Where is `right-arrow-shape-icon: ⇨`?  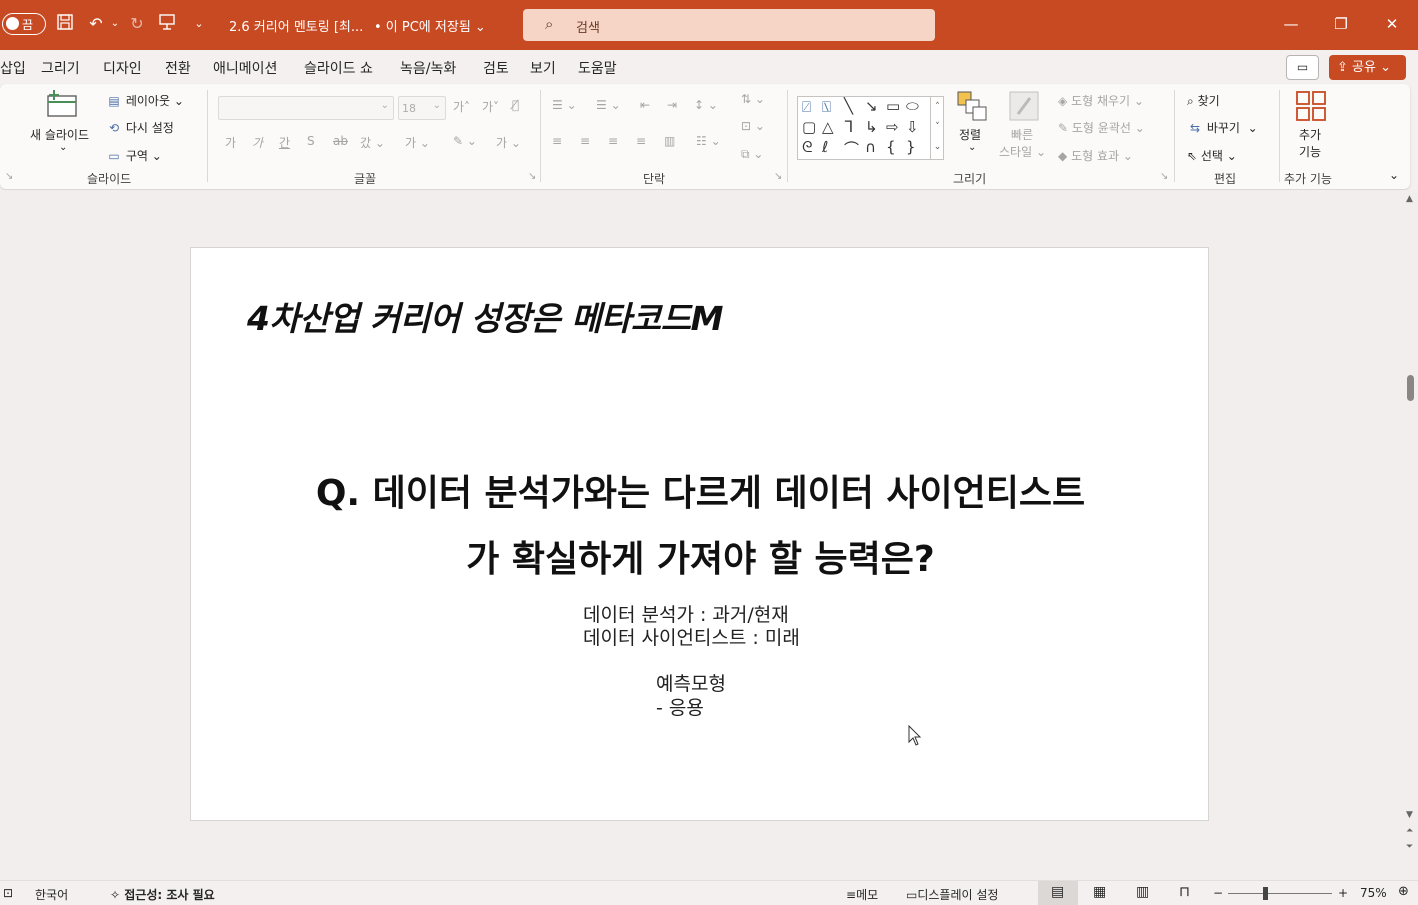 right-arrow-shape-icon: ⇨ is located at coordinates (892, 127).